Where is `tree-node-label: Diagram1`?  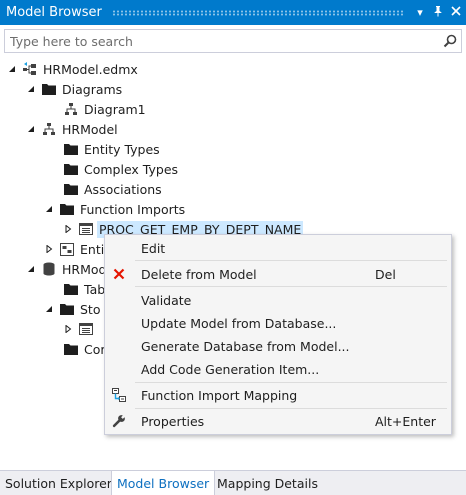
tree-node-label: Diagram1 is located at coordinates (115, 109).